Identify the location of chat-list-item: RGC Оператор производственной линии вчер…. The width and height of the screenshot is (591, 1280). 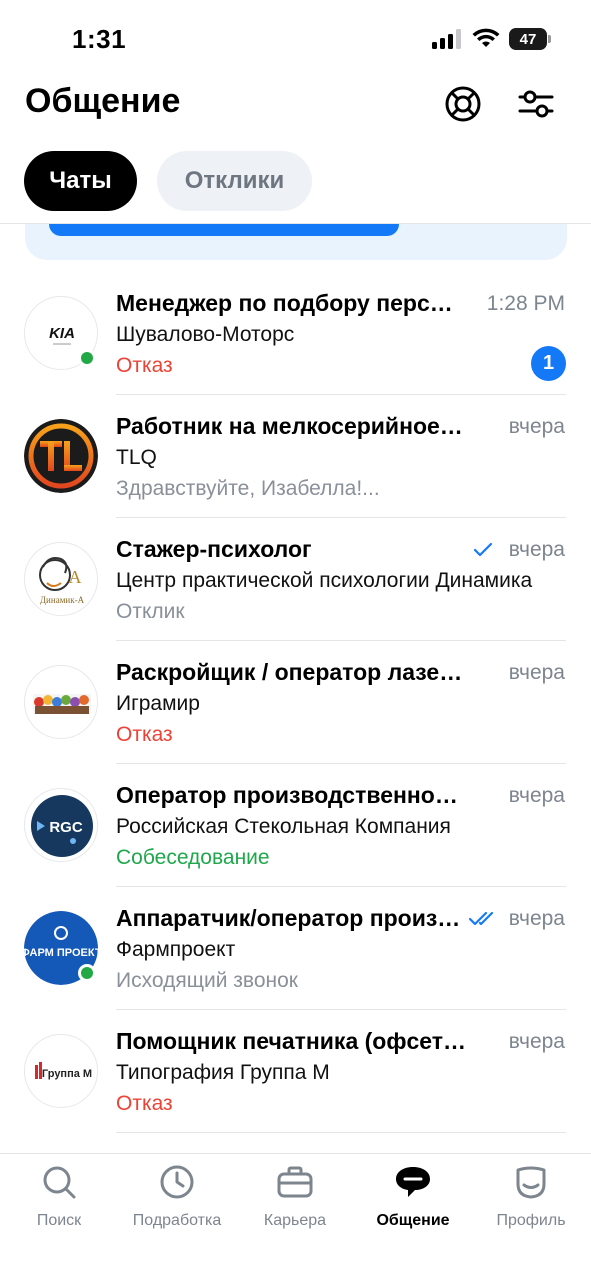
(295, 825).